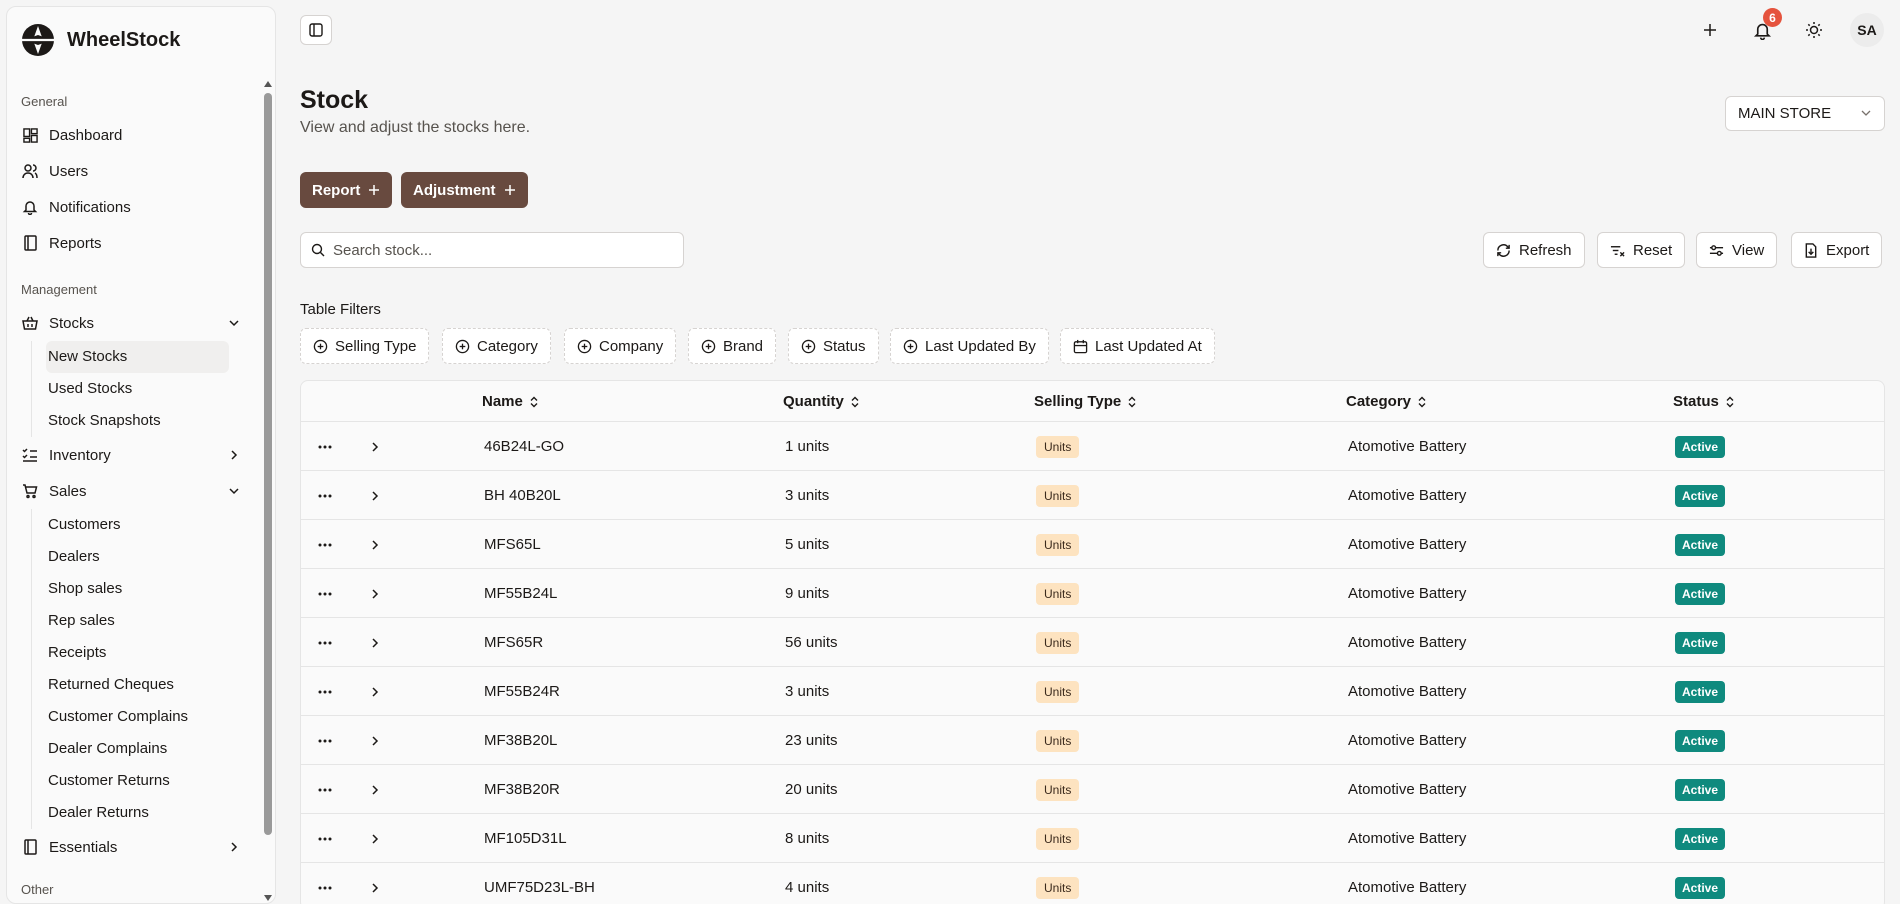 This screenshot has height=904, width=1900. Describe the element at coordinates (346, 190) in the screenshot. I see `report-button: Report` at that location.